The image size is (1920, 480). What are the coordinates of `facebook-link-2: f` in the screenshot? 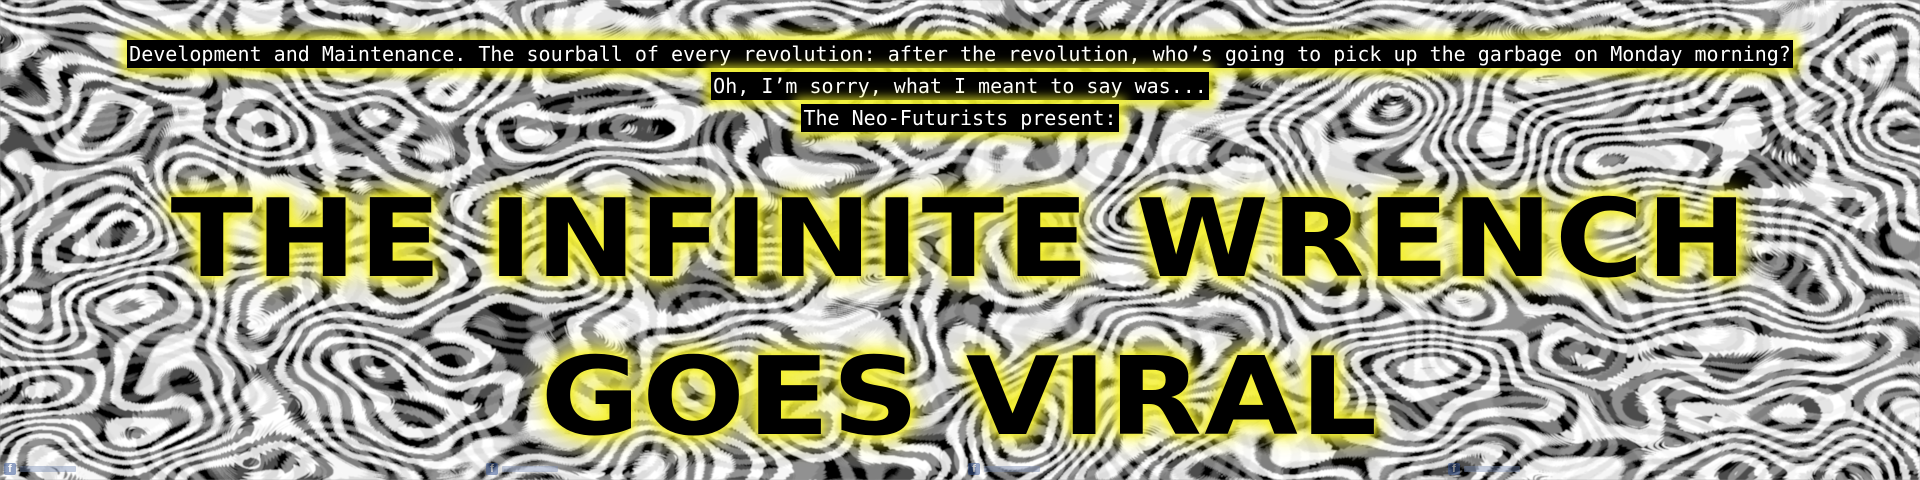 It's located at (522, 469).